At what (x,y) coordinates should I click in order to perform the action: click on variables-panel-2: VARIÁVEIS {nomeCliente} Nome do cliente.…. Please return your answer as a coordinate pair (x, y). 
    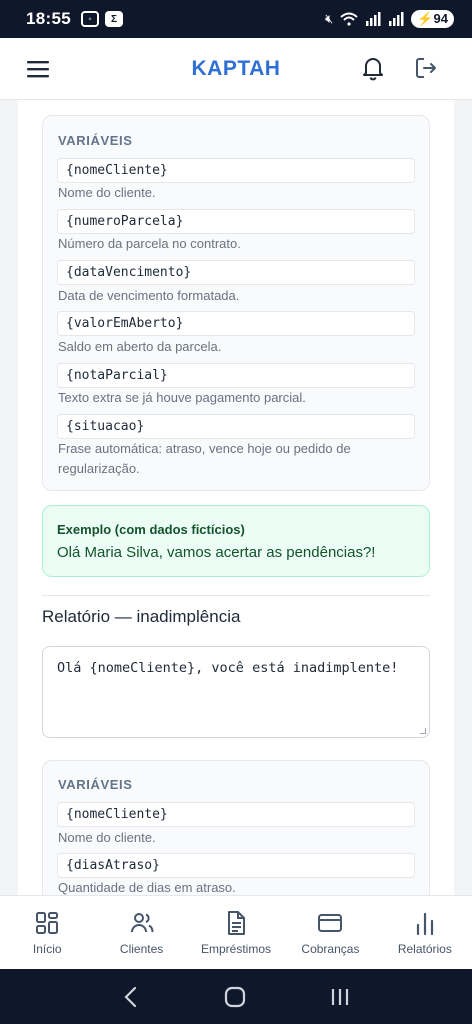
    Looking at the image, I should click on (236, 827).